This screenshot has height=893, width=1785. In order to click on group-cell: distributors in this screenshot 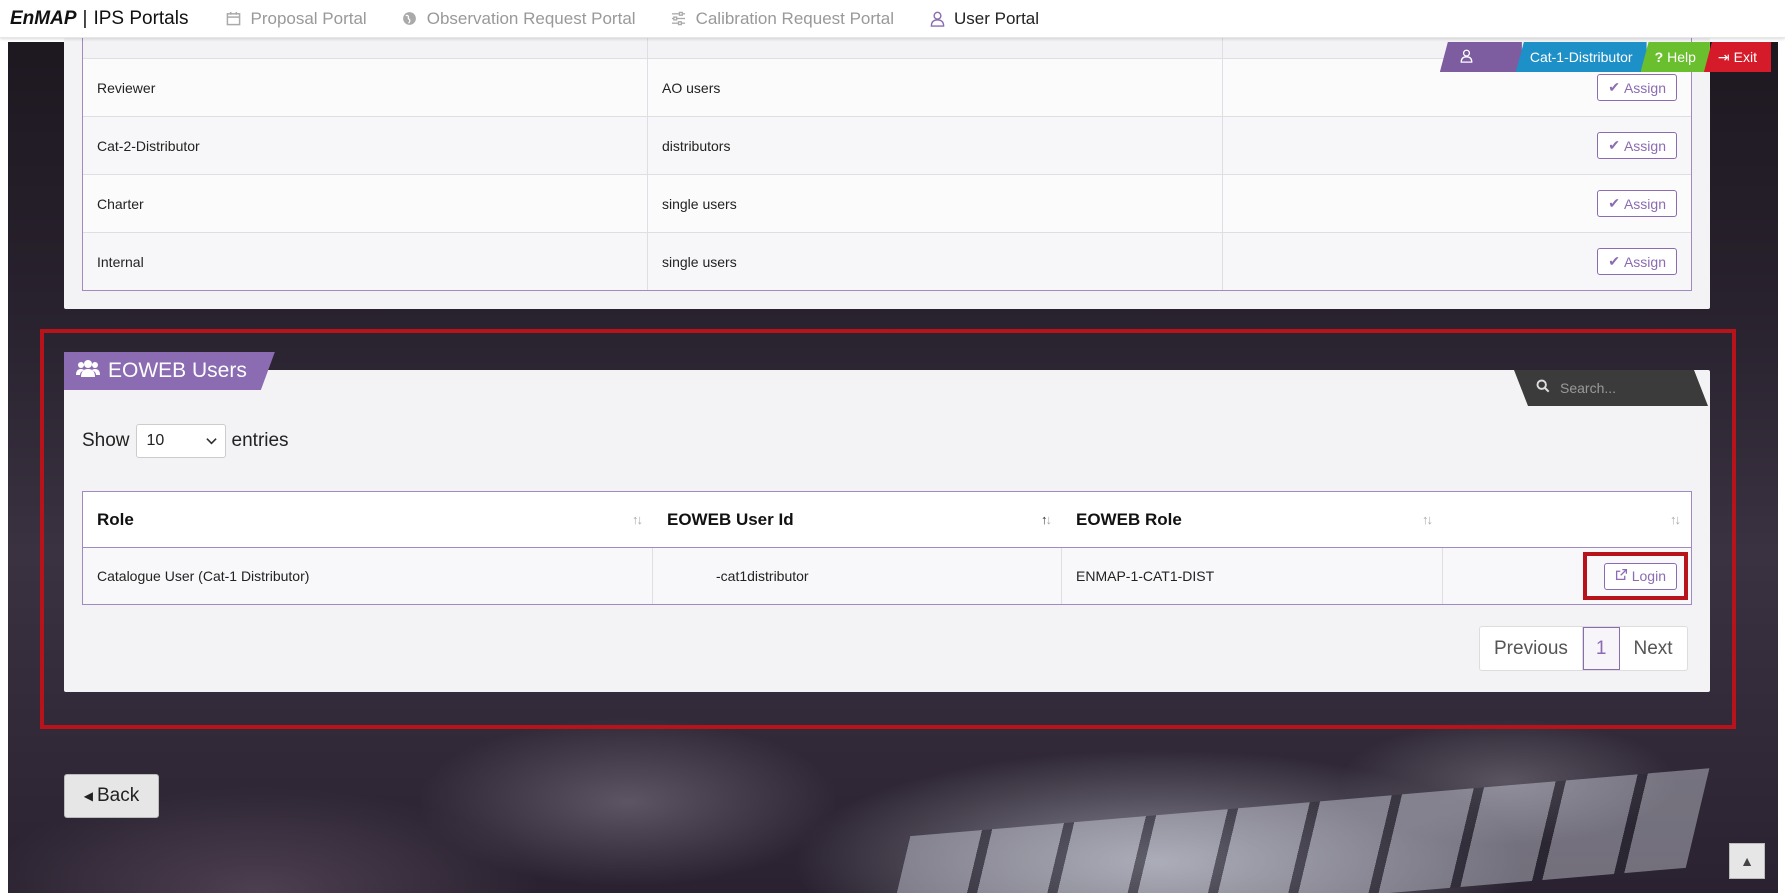, I will do `click(935, 145)`.